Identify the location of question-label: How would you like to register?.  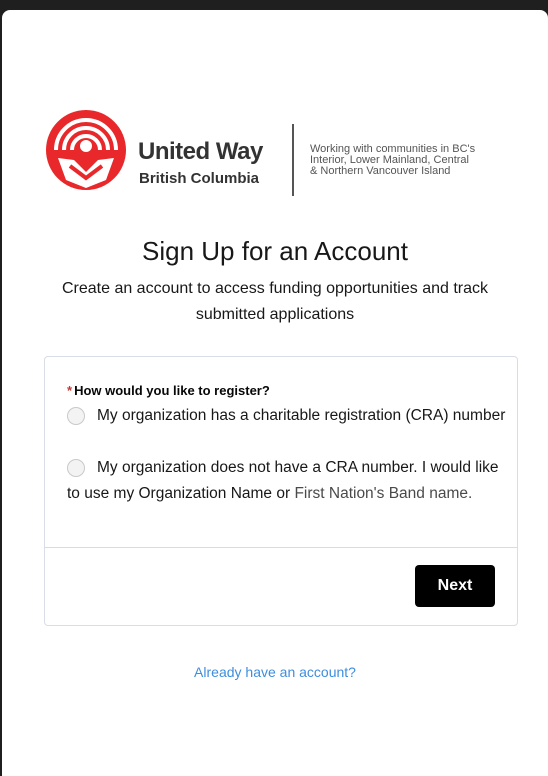
(172, 390).